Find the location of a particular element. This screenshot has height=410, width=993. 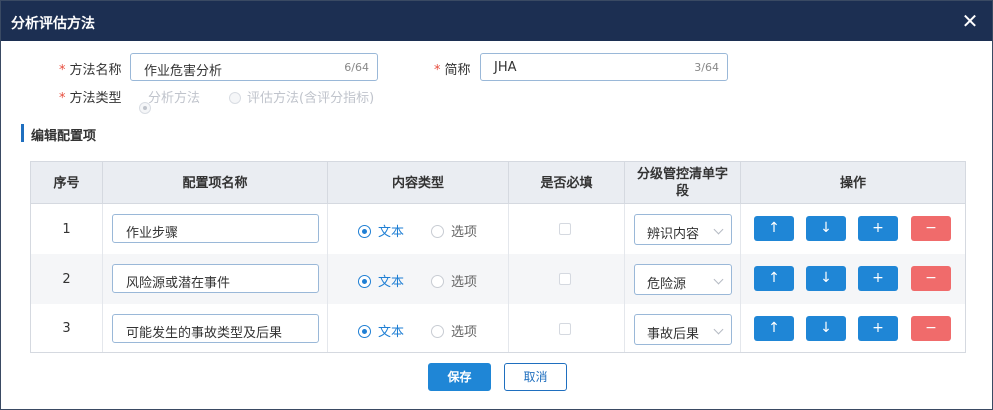

save-button: 保存 is located at coordinates (459, 377).